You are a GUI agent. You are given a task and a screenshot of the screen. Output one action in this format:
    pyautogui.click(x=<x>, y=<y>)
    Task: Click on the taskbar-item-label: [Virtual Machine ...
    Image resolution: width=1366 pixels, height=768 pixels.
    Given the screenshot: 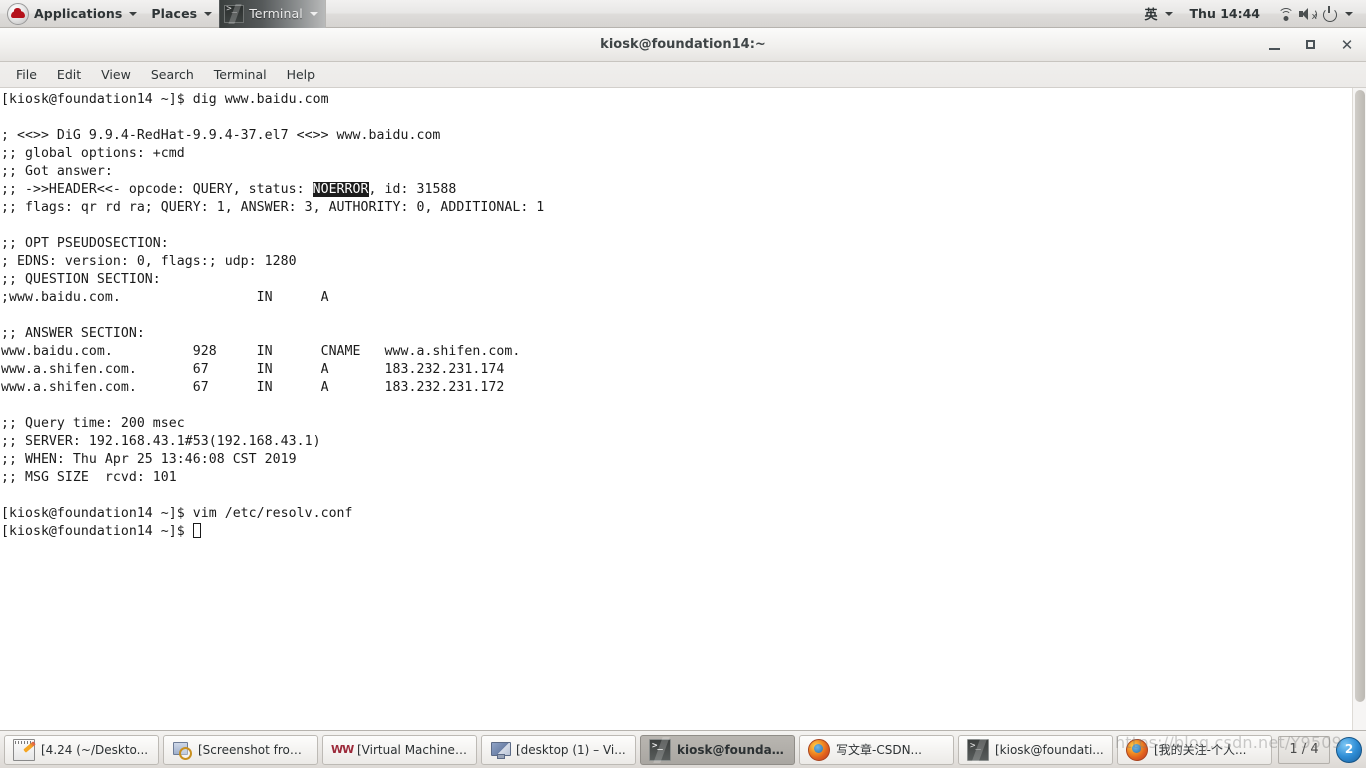 What is the action you would take?
    pyautogui.click(x=412, y=749)
    